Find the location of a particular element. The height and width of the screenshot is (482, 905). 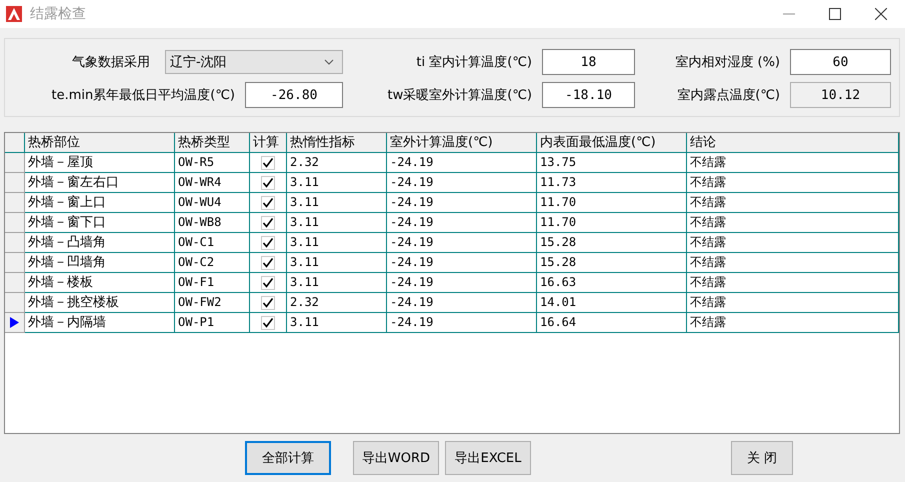

table-cell: OW-P1 is located at coordinates (212, 323).